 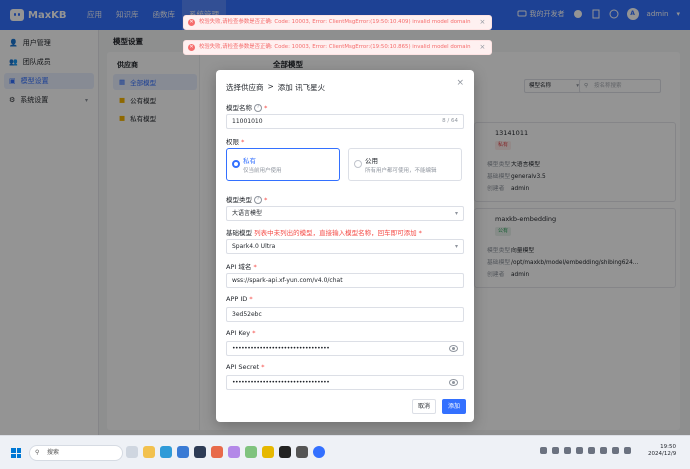 What do you see at coordinates (454, 406) in the screenshot?
I see `add-button: 添加` at bounding box center [454, 406].